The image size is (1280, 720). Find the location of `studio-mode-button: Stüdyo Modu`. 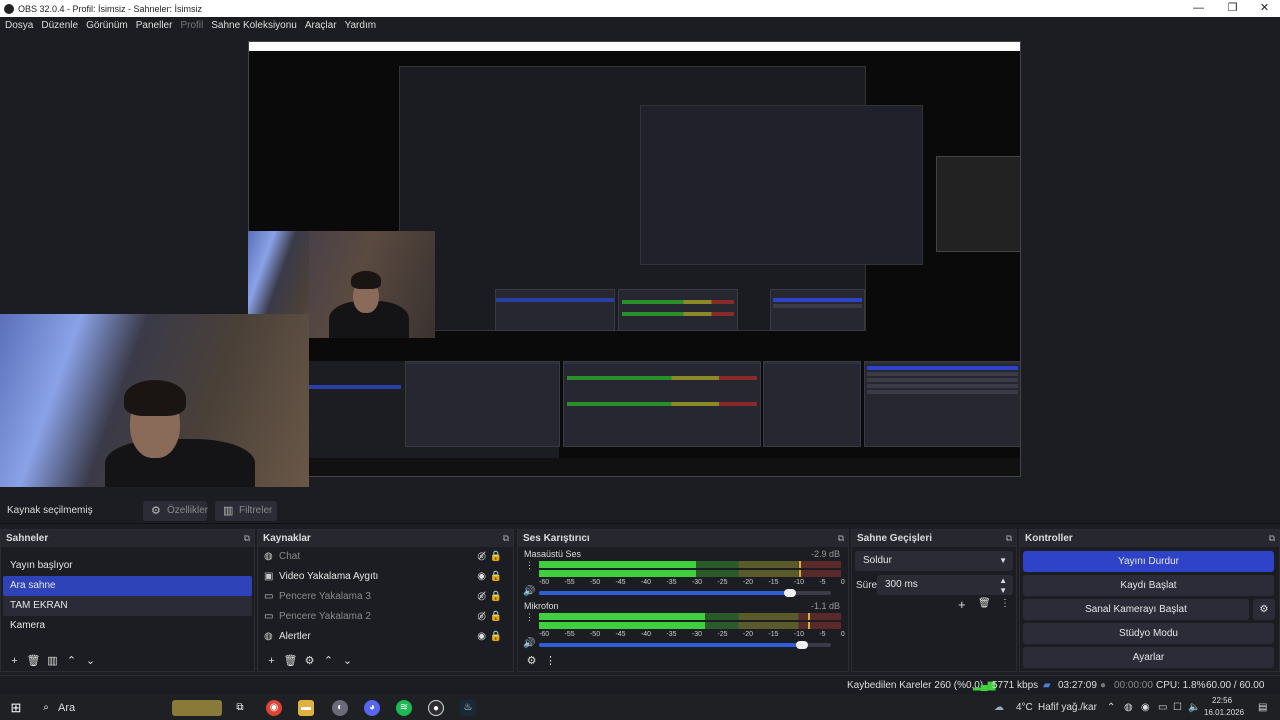

studio-mode-button: Stüdyo Modu is located at coordinates (1148, 633).